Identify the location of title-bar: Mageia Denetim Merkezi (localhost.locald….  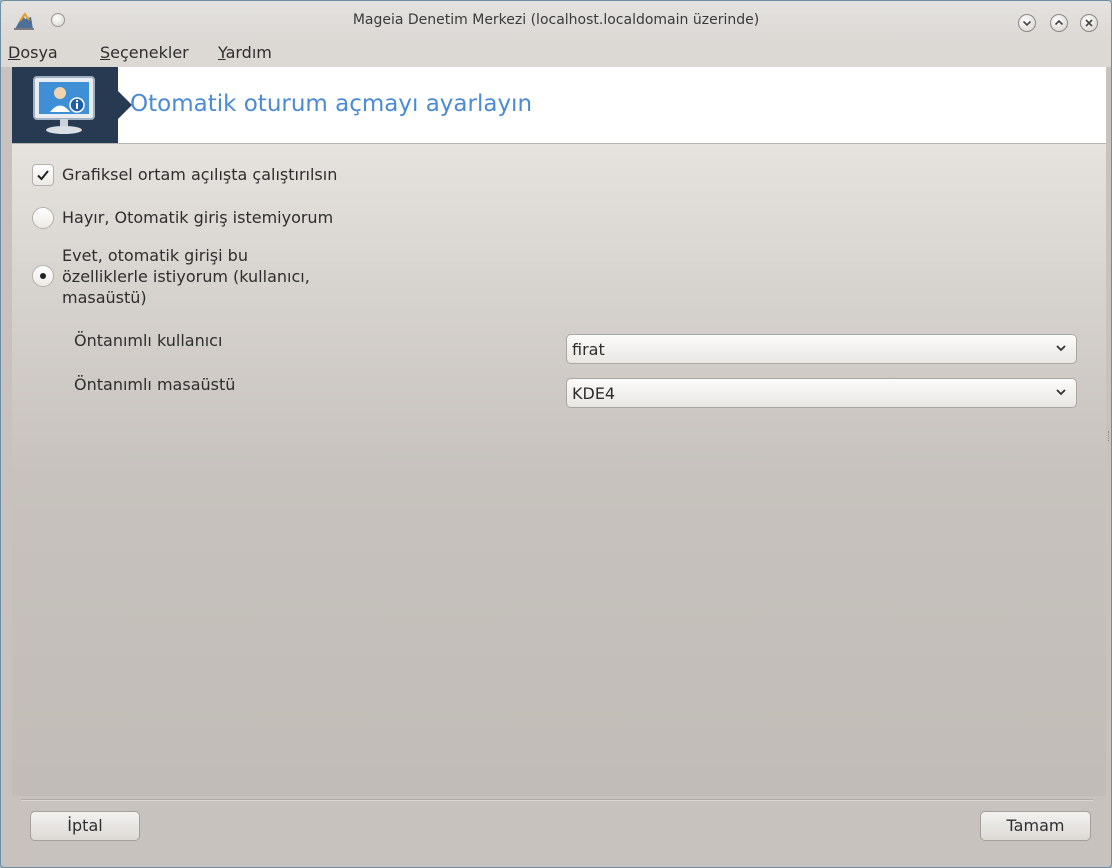
(556, 21).